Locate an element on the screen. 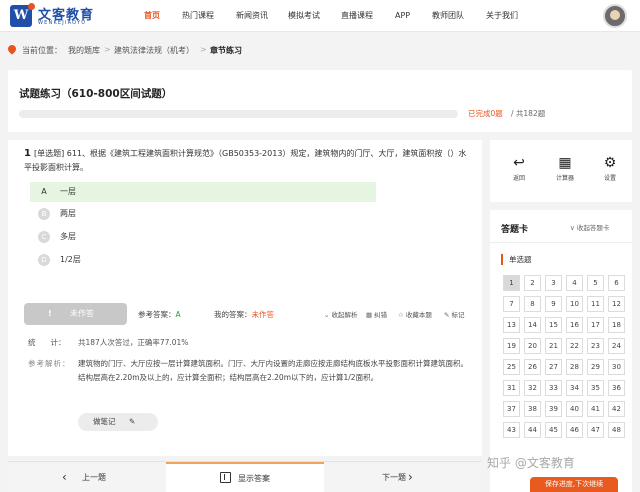 Image resolution: width=640 pixels, height=492 pixels. nav-teachers: 教师团队 is located at coordinates (448, 16).